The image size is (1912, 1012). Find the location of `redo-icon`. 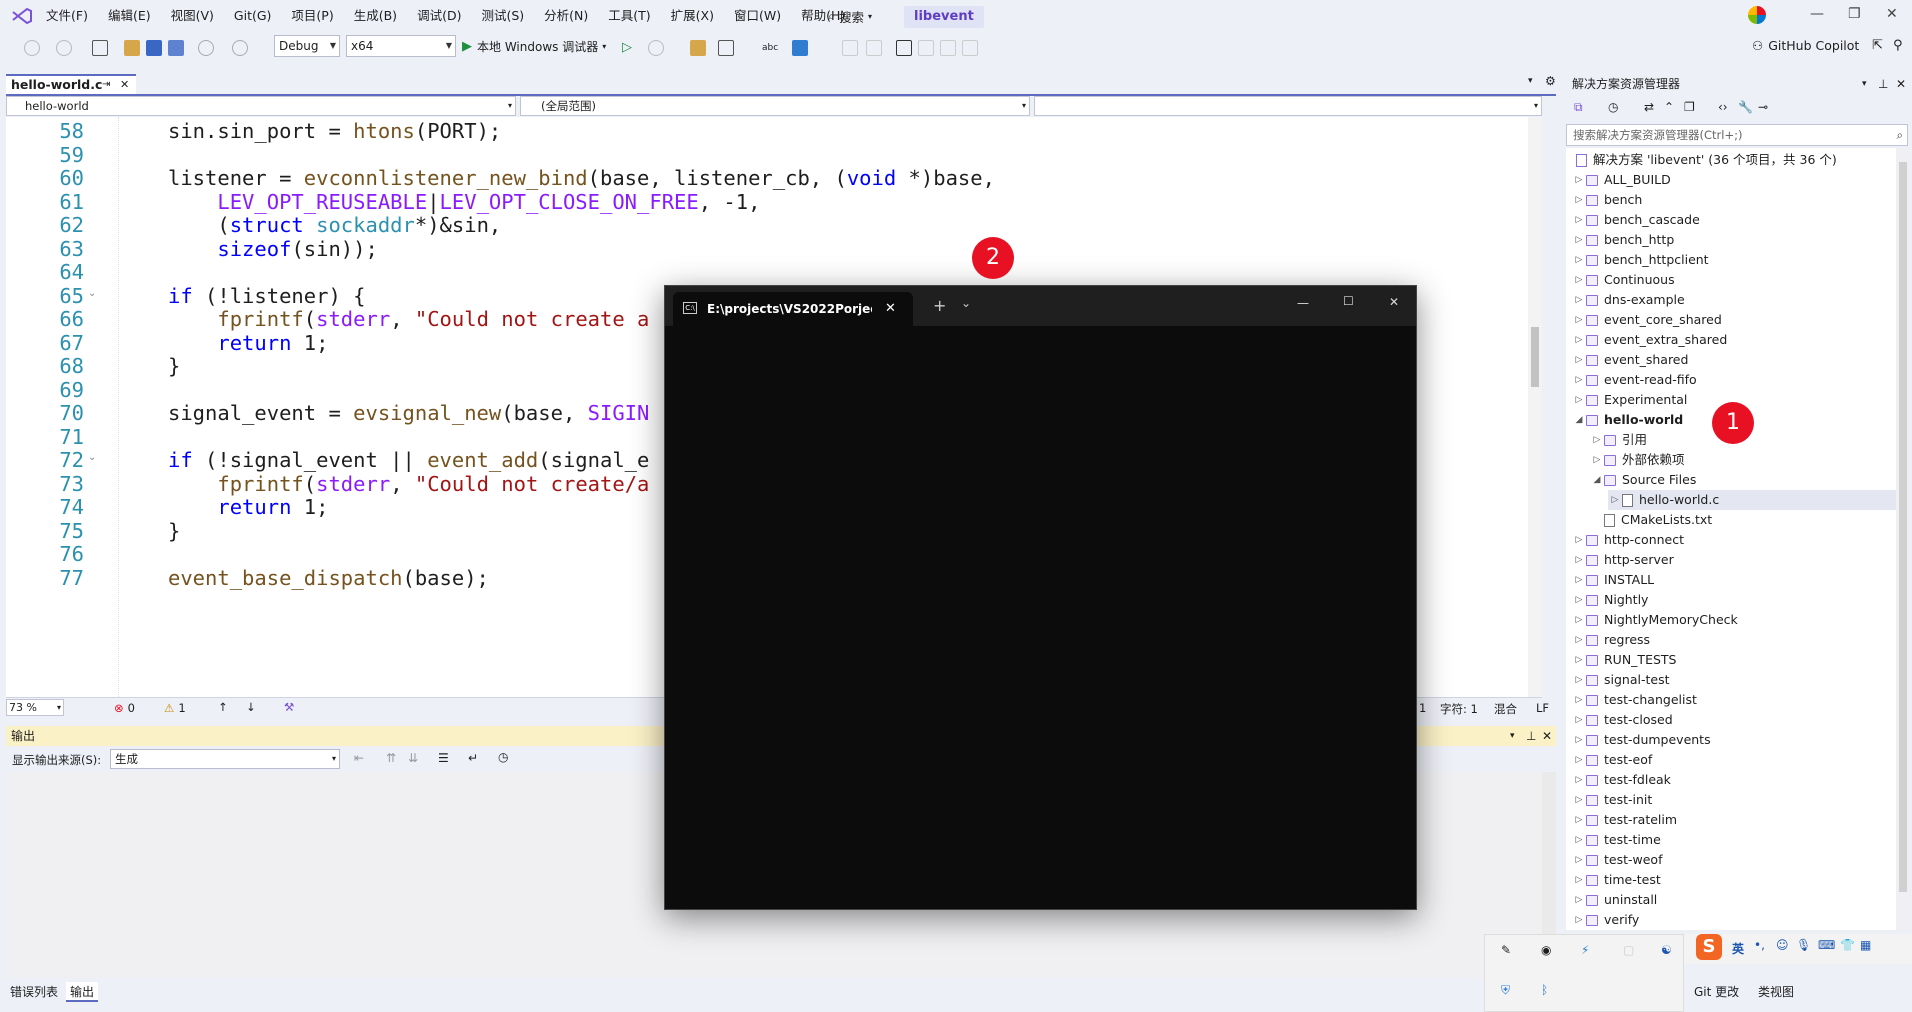

redo-icon is located at coordinates (240, 48).